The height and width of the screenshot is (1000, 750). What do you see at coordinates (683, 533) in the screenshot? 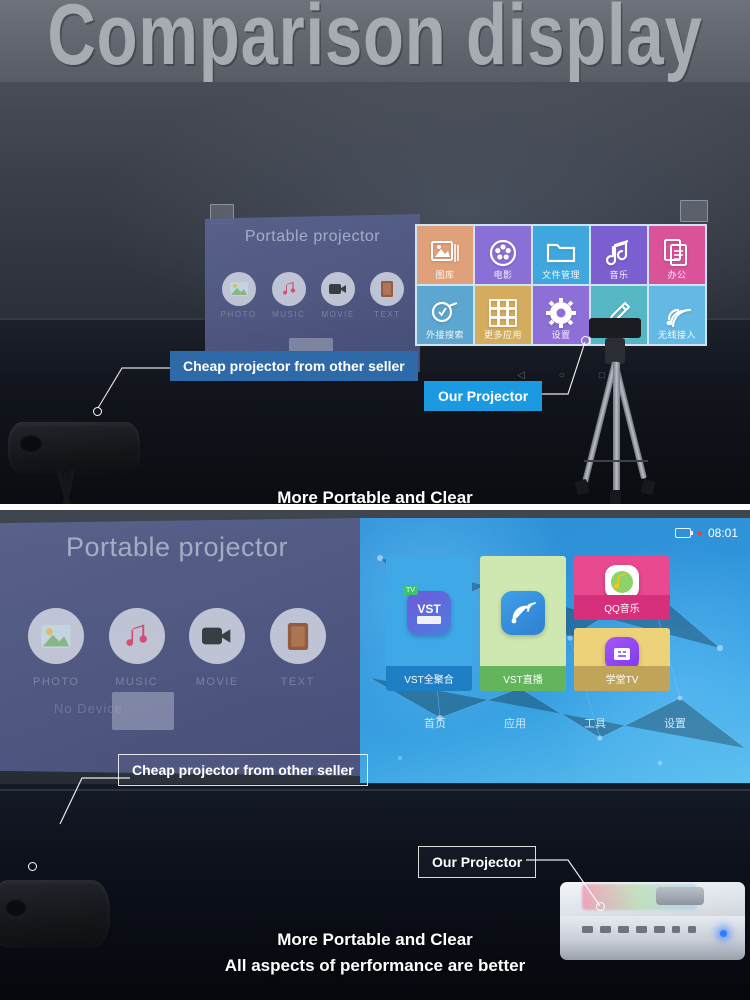
I see `battery-icon` at bounding box center [683, 533].